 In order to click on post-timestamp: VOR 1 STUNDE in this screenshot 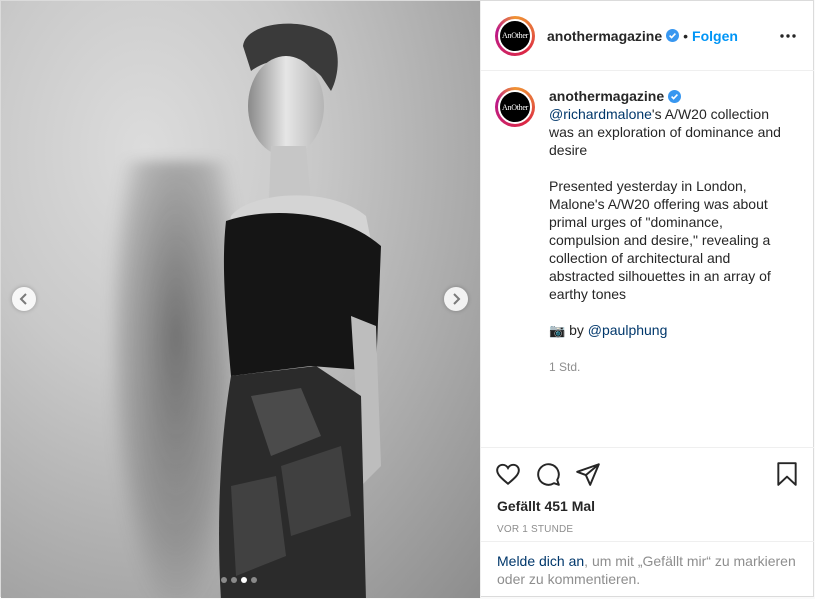, I will do `click(647, 524)`.